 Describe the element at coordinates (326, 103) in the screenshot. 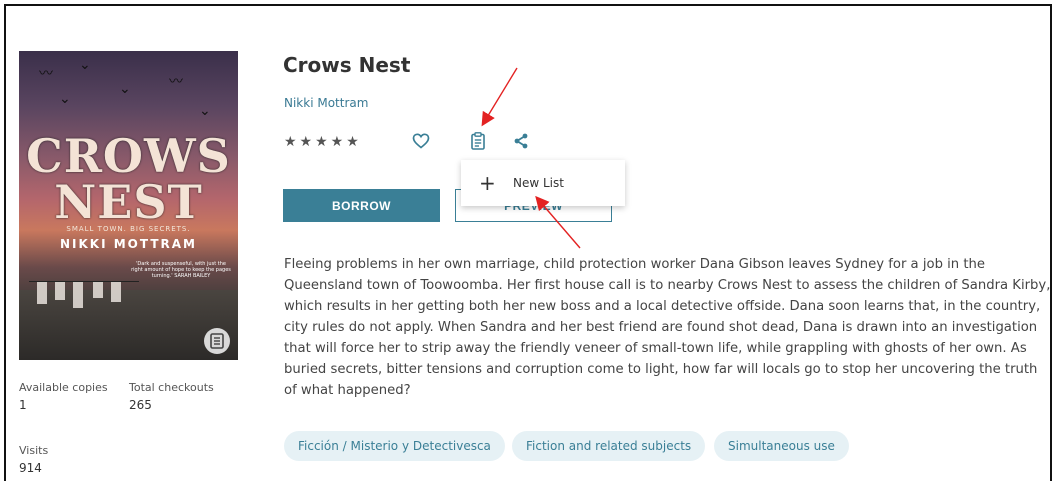

I see `book-author-link: Nikki Mottram` at that location.